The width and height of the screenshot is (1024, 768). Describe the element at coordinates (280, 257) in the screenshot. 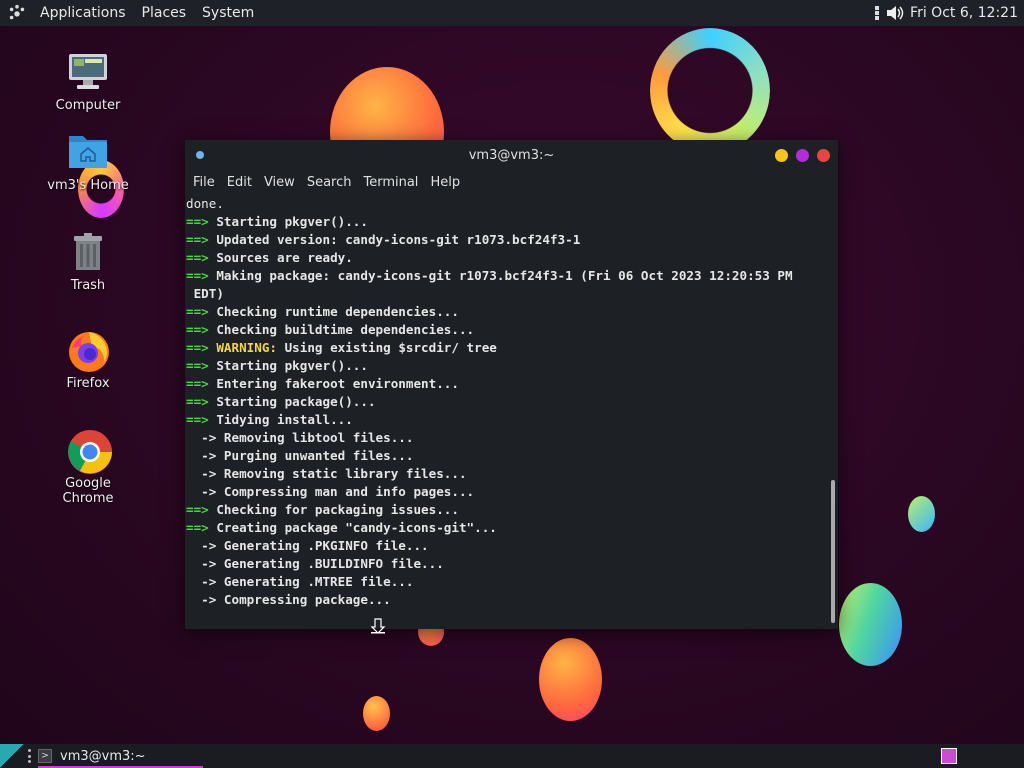

I see `line-text: Sources are ready.` at that location.